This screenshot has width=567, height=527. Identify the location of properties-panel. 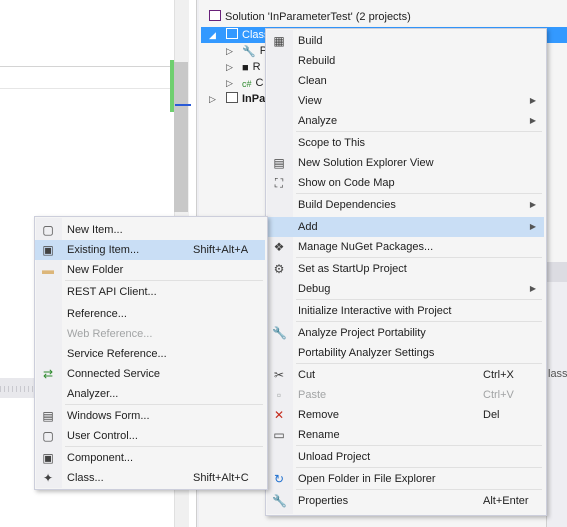
(556, 394).